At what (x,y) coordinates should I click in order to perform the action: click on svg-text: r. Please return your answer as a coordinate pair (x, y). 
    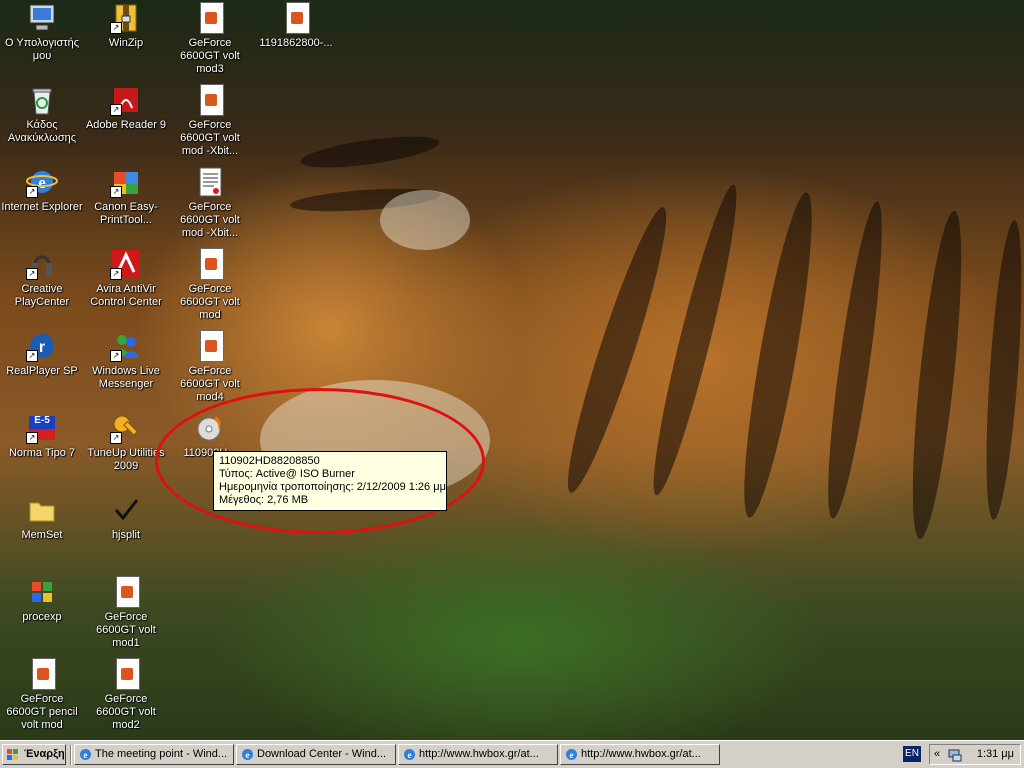
    Looking at the image, I should click on (42, 347).